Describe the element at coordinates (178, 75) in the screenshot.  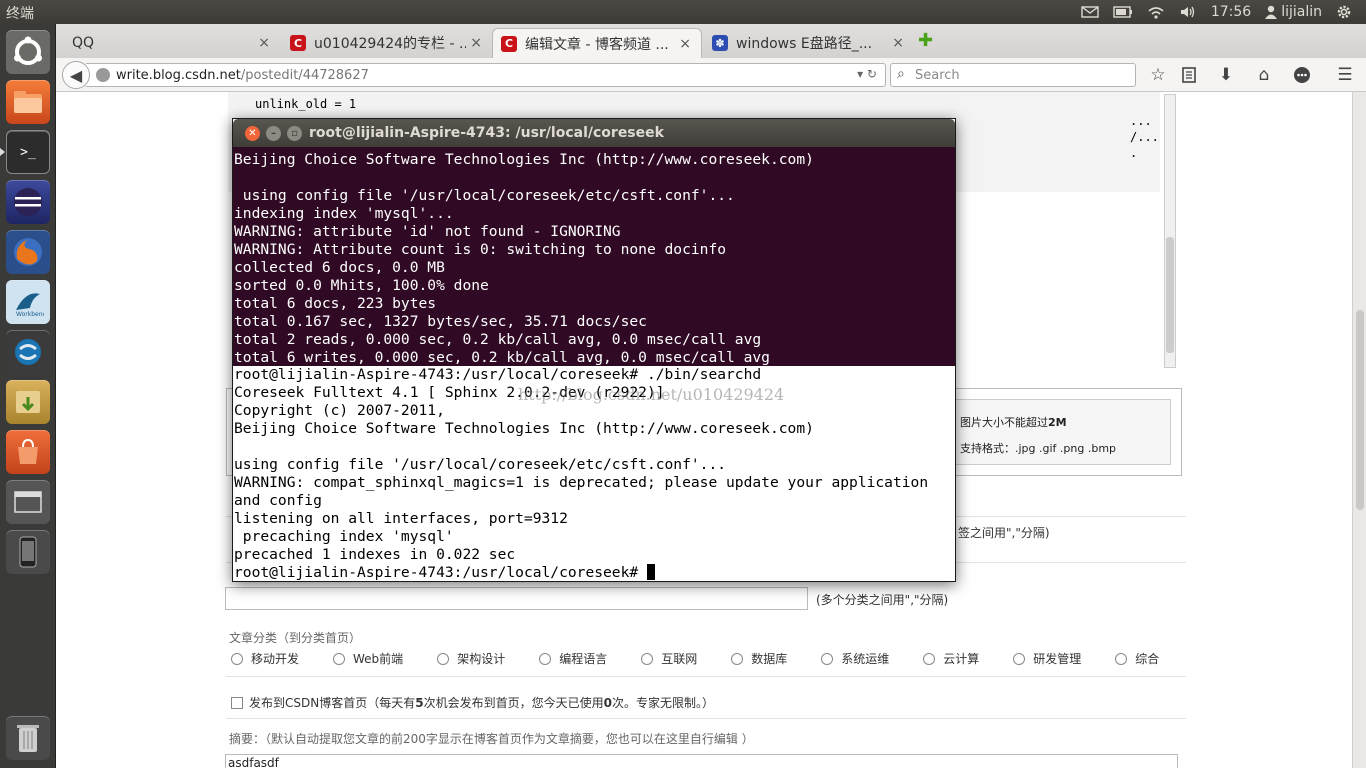
I see `url-domain: write.blog.csdn.net` at that location.